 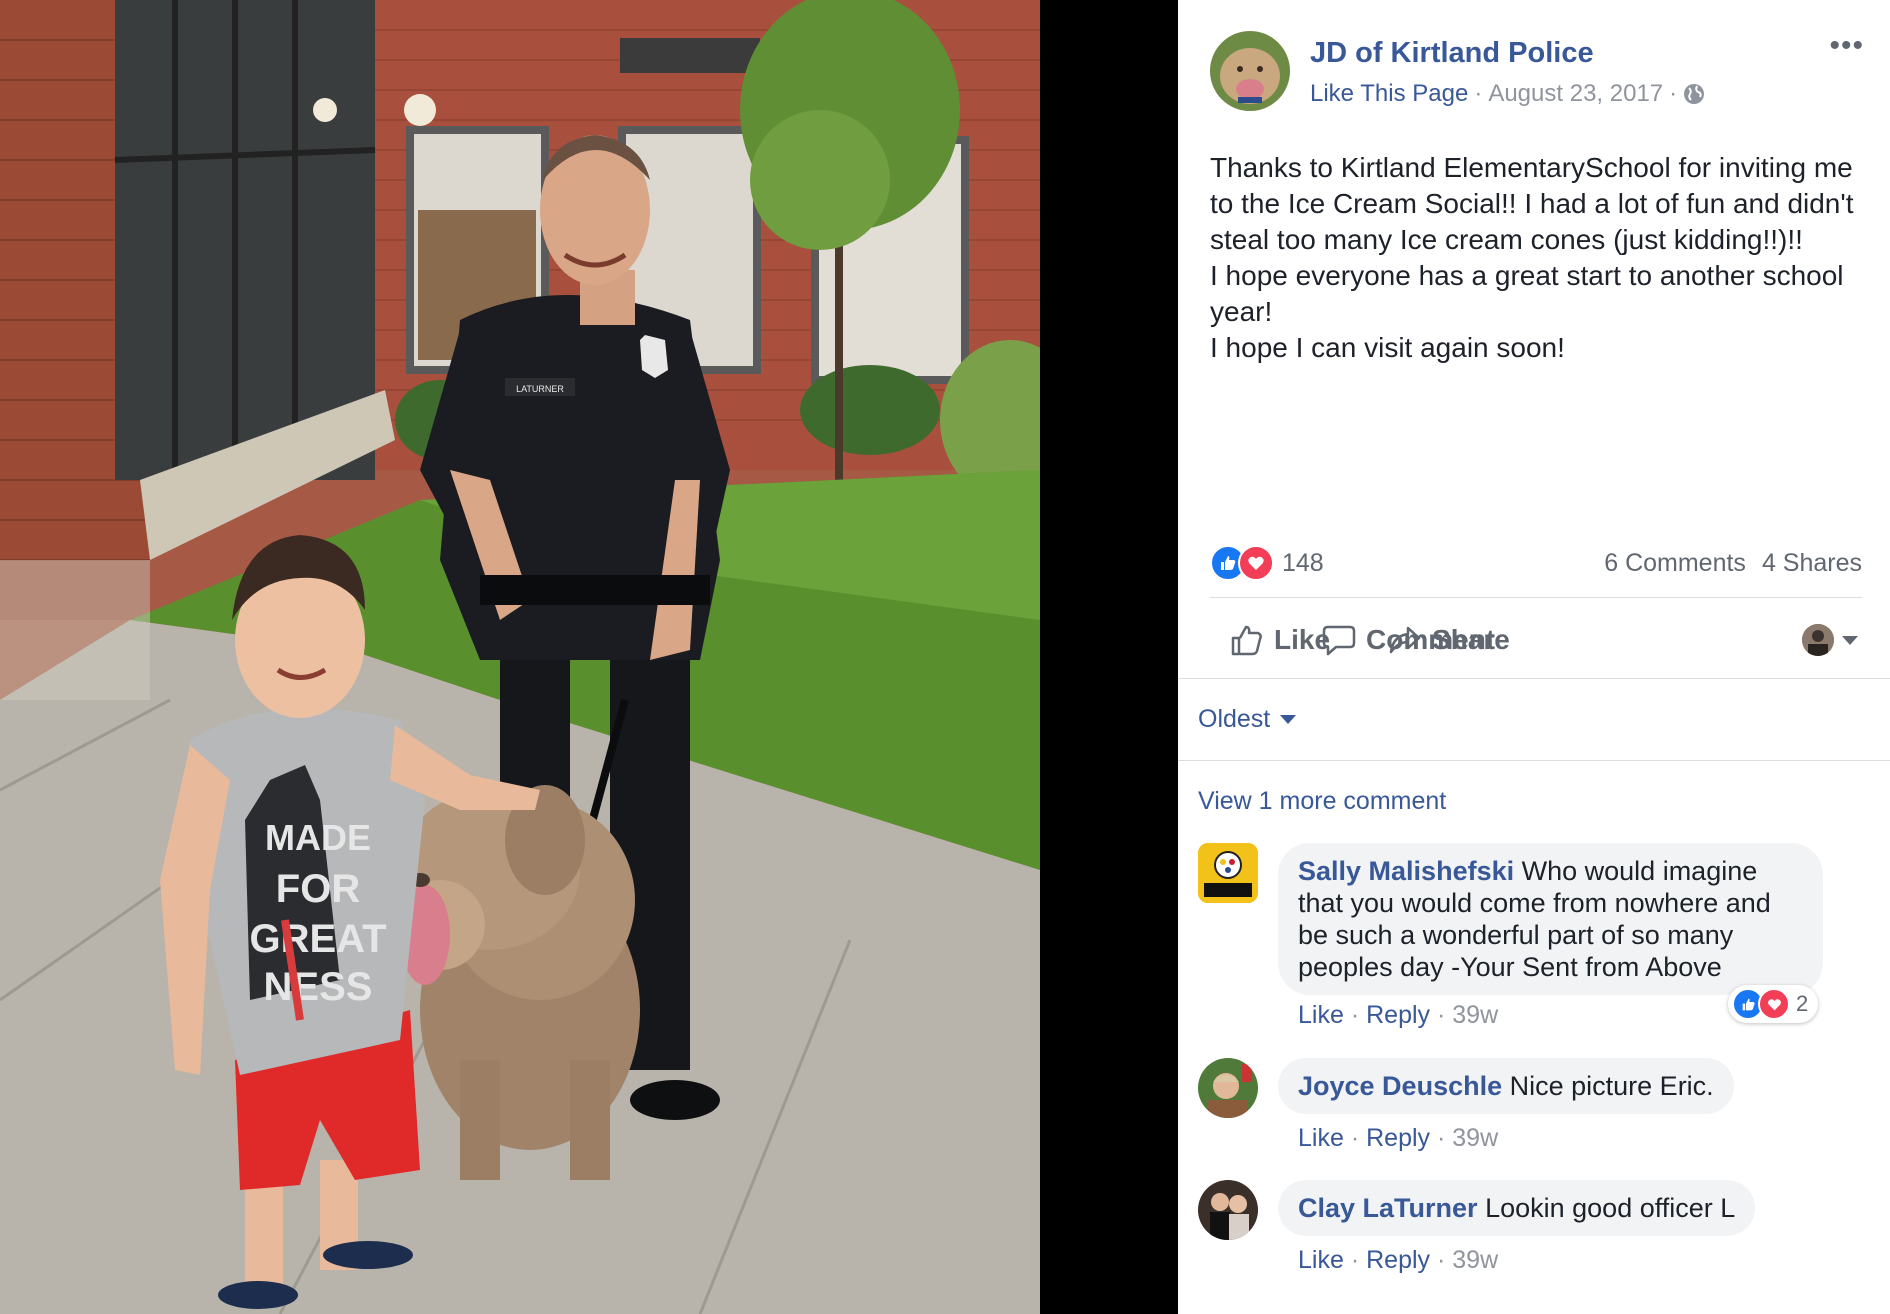 What do you see at coordinates (1388, 1208) in the screenshot?
I see `commenter-name-link: Clay LaTurner` at bounding box center [1388, 1208].